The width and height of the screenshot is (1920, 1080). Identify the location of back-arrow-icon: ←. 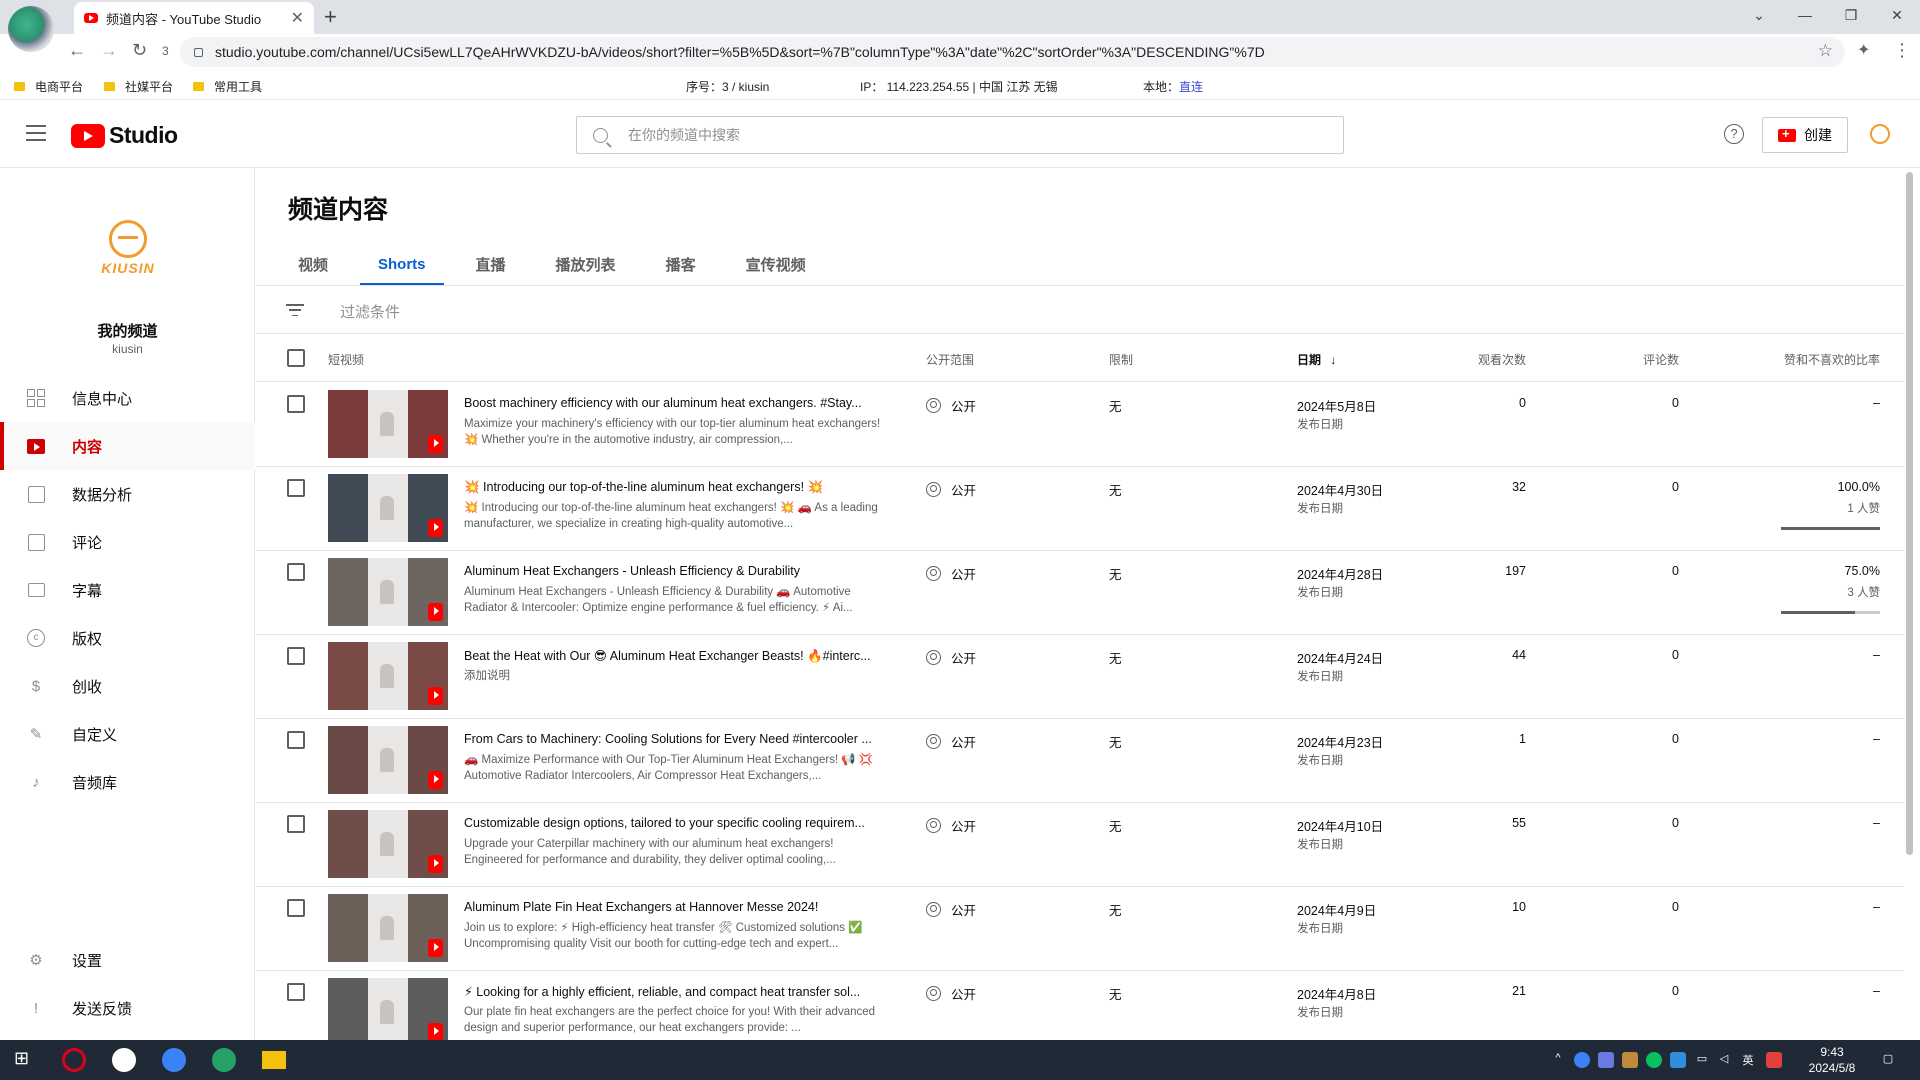
(77, 50).